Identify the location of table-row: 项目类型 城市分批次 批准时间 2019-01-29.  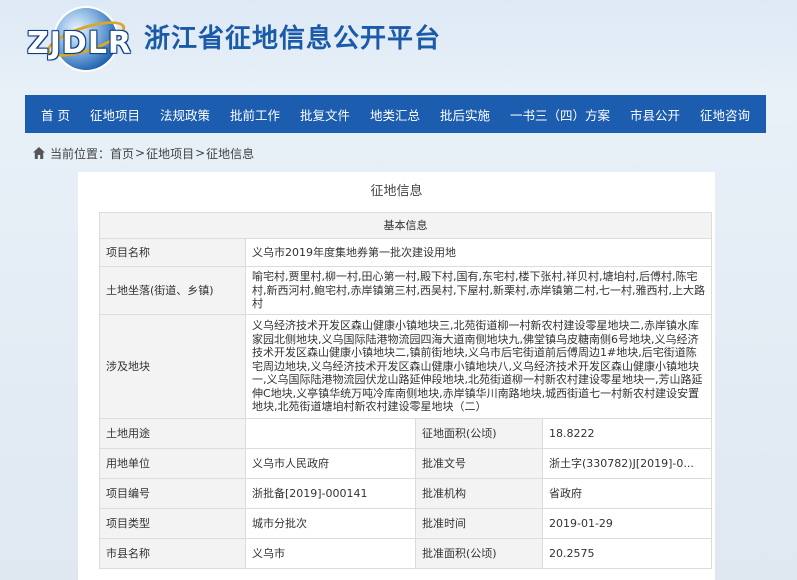
(405, 523).